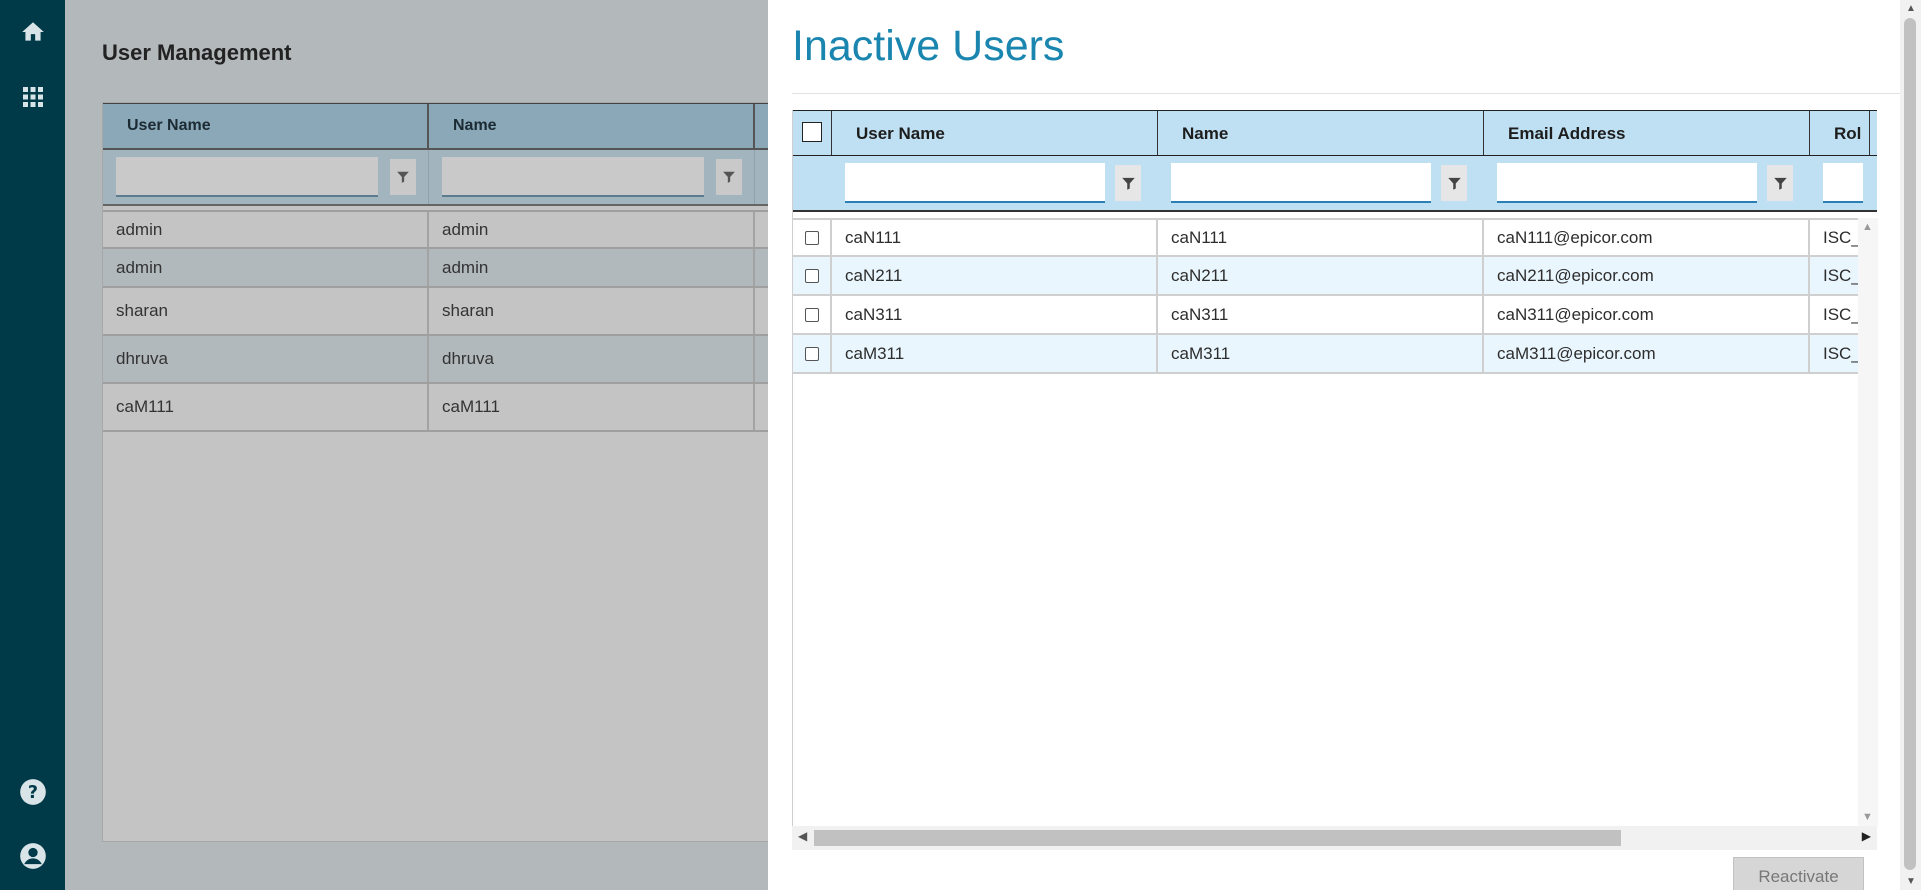 The height and width of the screenshot is (890, 1921). Describe the element at coordinates (1321, 237) in the screenshot. I see `cell-name: caN111` at that location.